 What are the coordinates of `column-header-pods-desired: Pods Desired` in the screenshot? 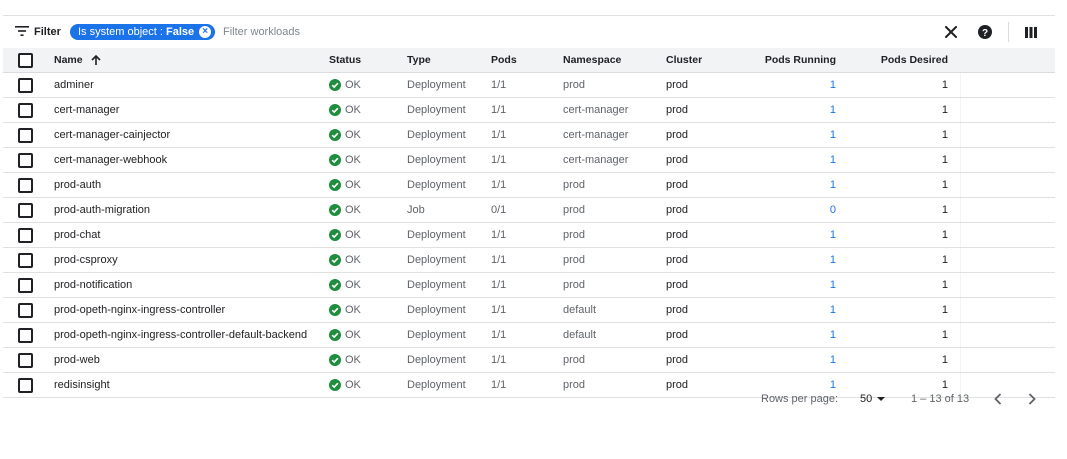 It's located at (914, 60).